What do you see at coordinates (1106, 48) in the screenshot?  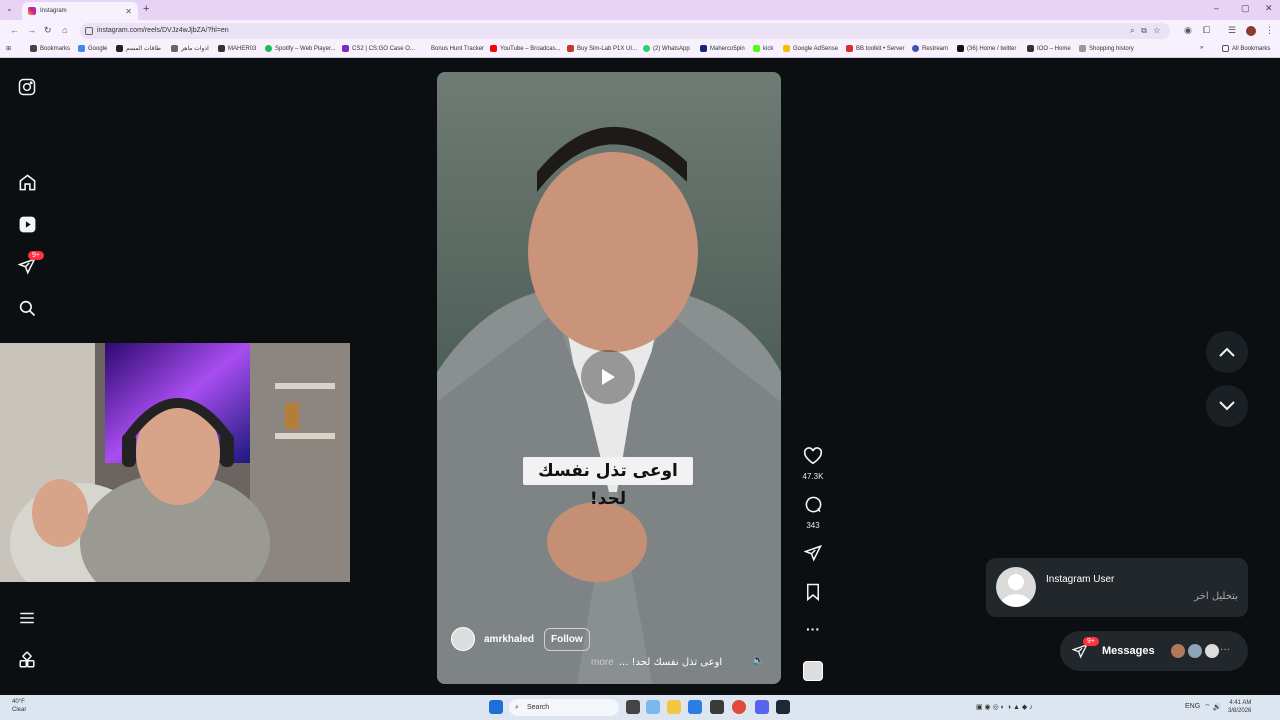 I see `bookmark-item: Shopping history` at bounding box center [1106, 48].